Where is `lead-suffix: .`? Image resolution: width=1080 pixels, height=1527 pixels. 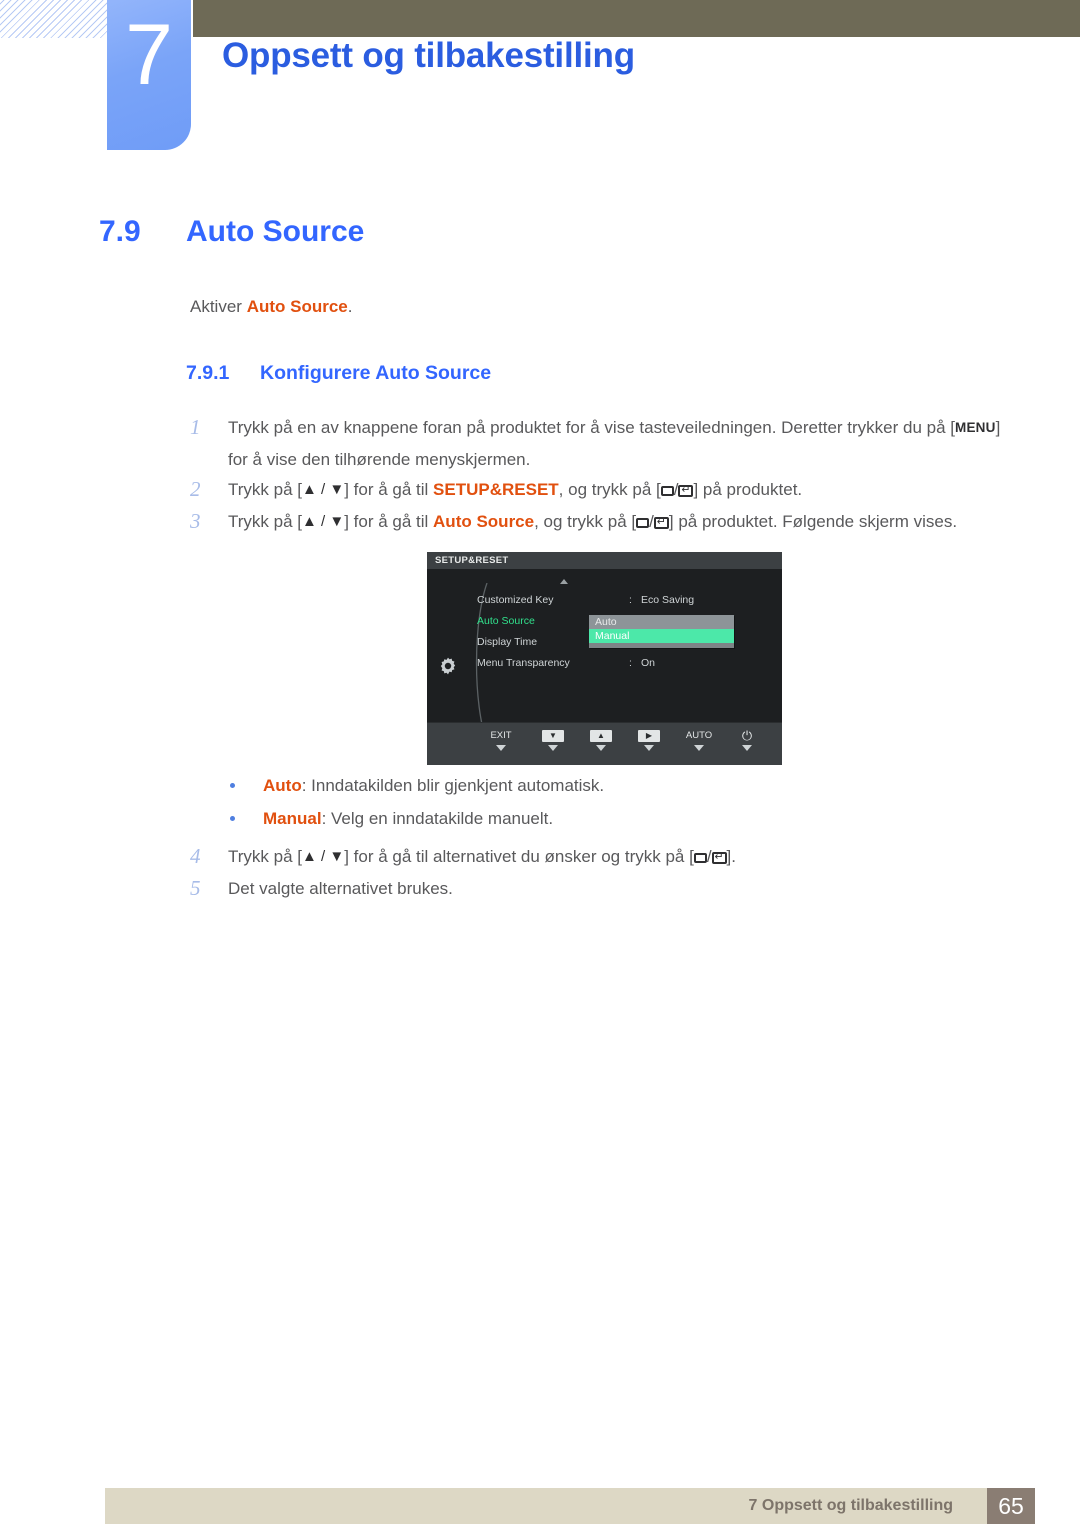 lead-suffix: . is located at coordinates (350, 306).